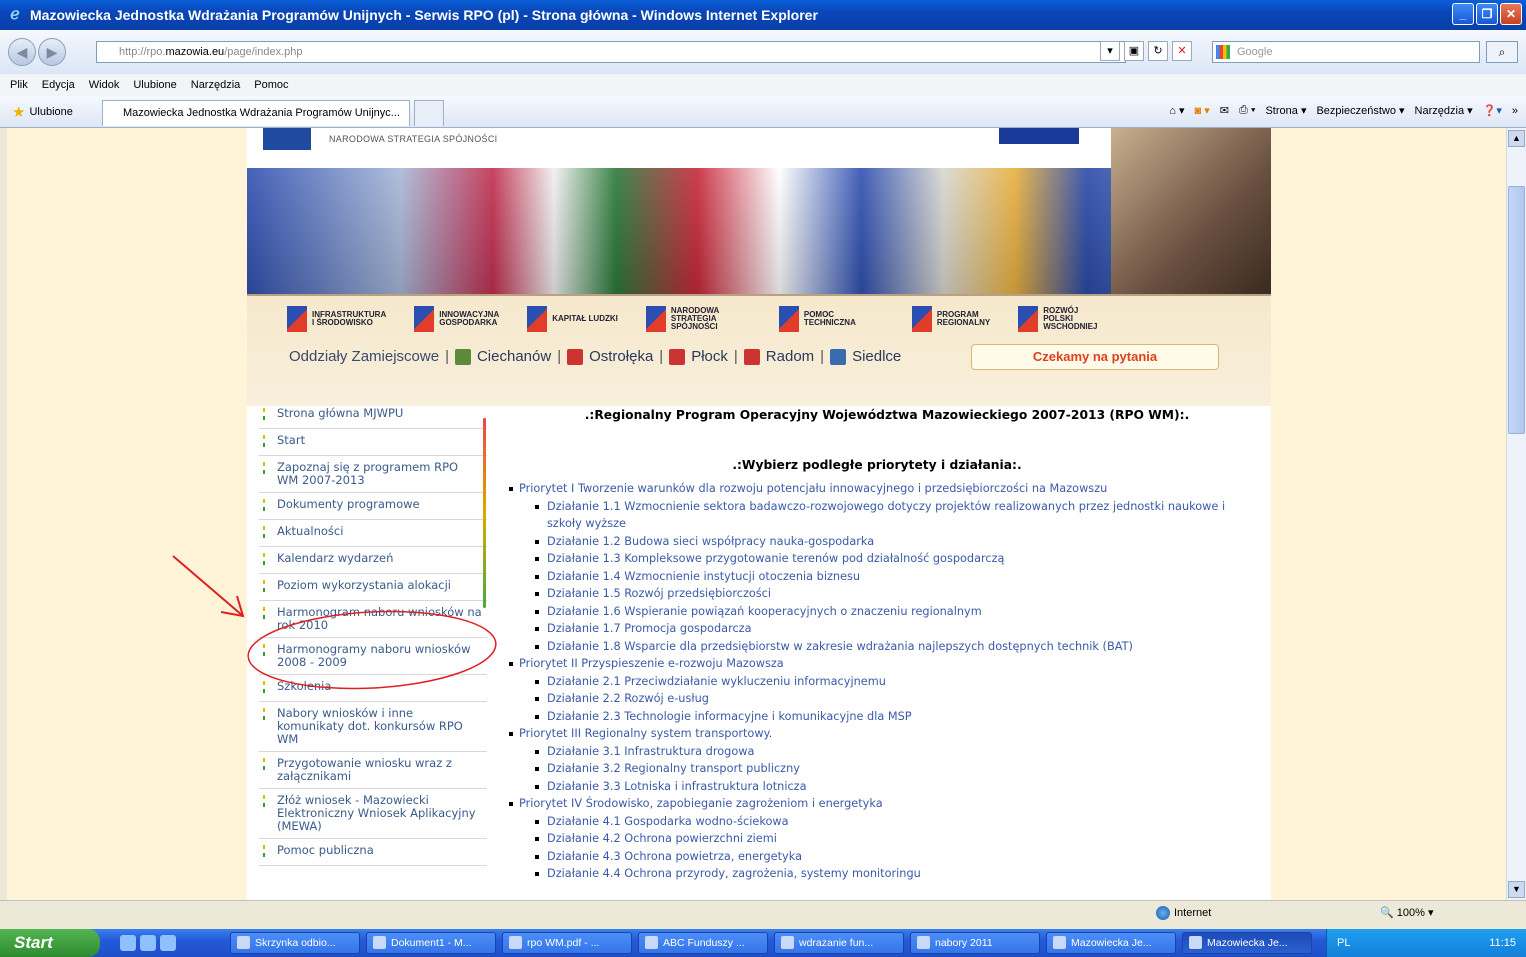 This screenshot has height=957, width=1526. Describe the element at coordinates (709, 356) in the screenshot. I see `branch-plock: Płock` at that location.